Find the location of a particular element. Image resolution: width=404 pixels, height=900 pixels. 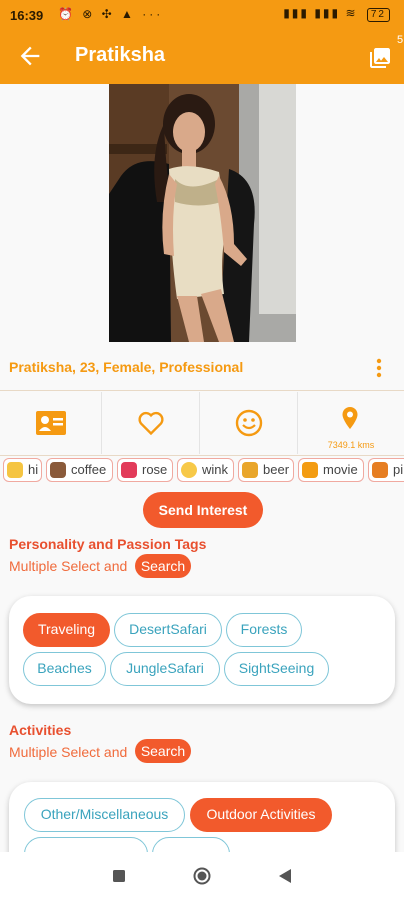

quick-reaction-row: hi coffee rose wink beer movie pi is located at coordinates (202, 472).